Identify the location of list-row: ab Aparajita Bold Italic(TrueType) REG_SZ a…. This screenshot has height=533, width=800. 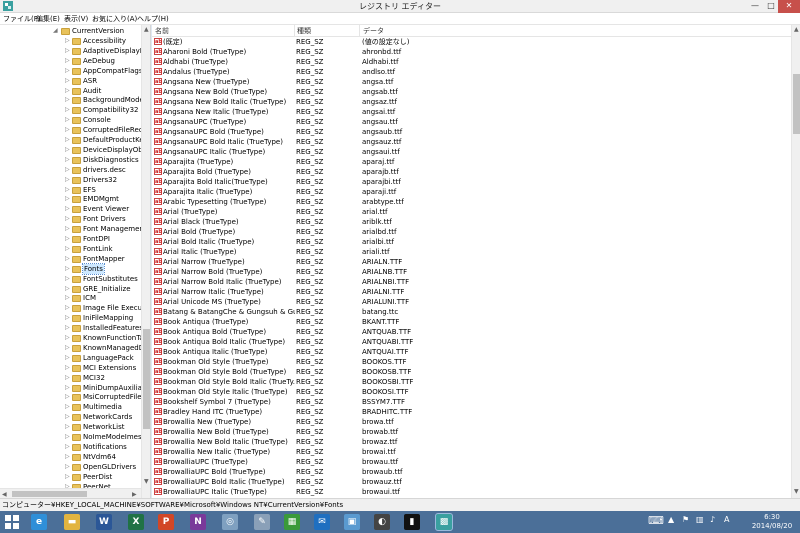
(471, 182).